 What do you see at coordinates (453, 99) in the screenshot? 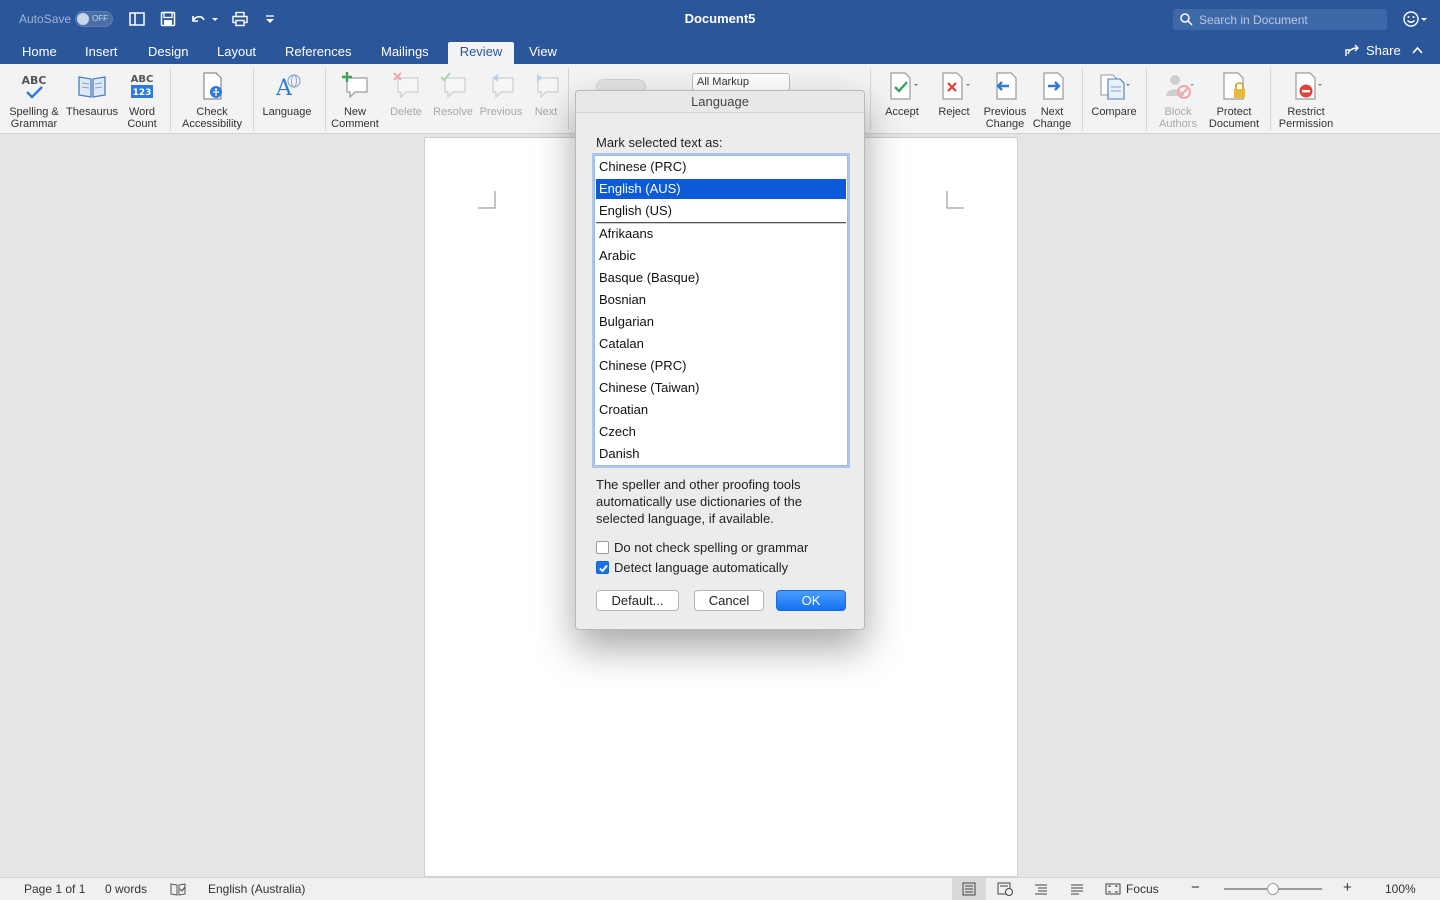
I see `resolve-comment-button: Resolve` at bounding box center [453, 99].